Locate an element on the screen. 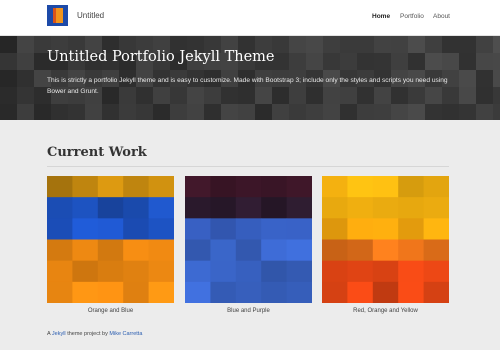  nav-home: Home is located at coordinates (381, 16).